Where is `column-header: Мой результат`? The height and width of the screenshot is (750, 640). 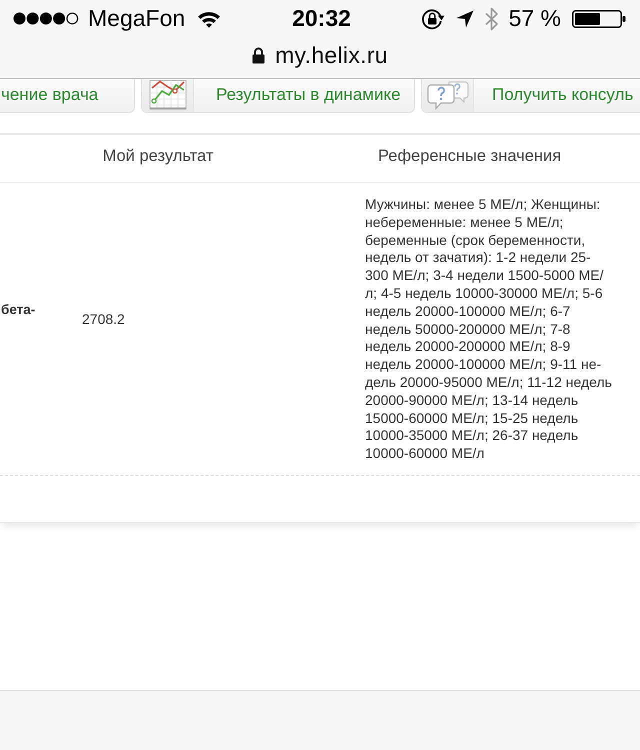 column-header: Мой результат is located at coordinates (158, 156).